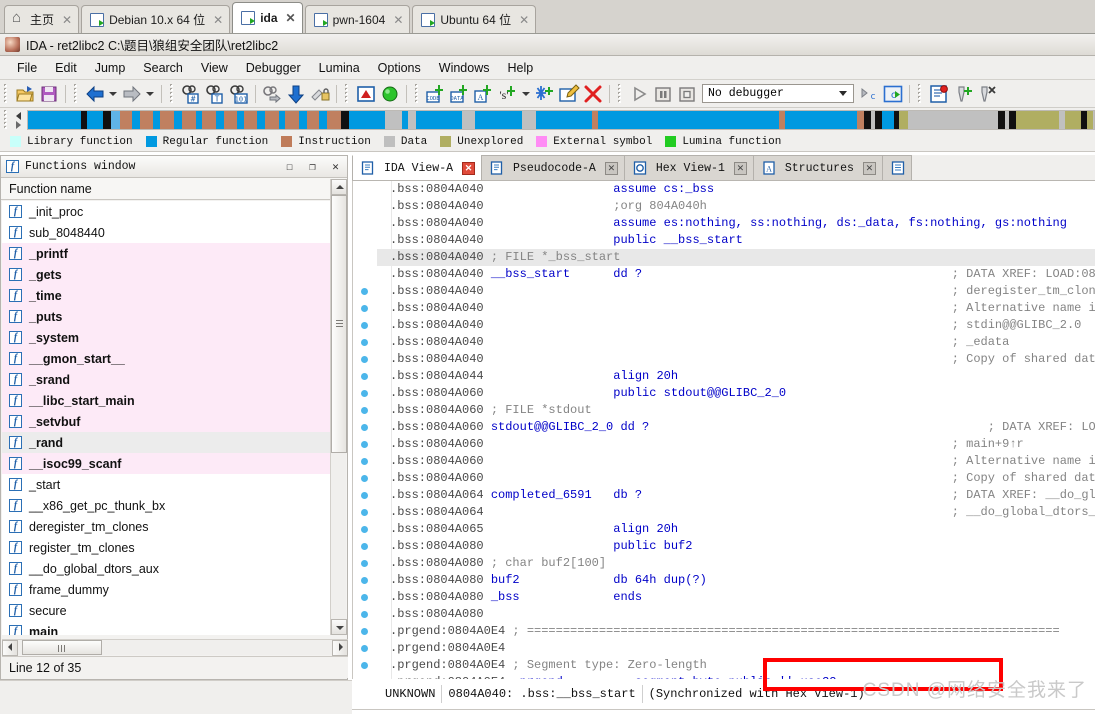 The image size is (1095, 714). What do you see at coordinates (736, 597) in the screenshot?
I see `disassembly-line: .bss:0804A080 _bss ends` at bounding box center [736, 597].